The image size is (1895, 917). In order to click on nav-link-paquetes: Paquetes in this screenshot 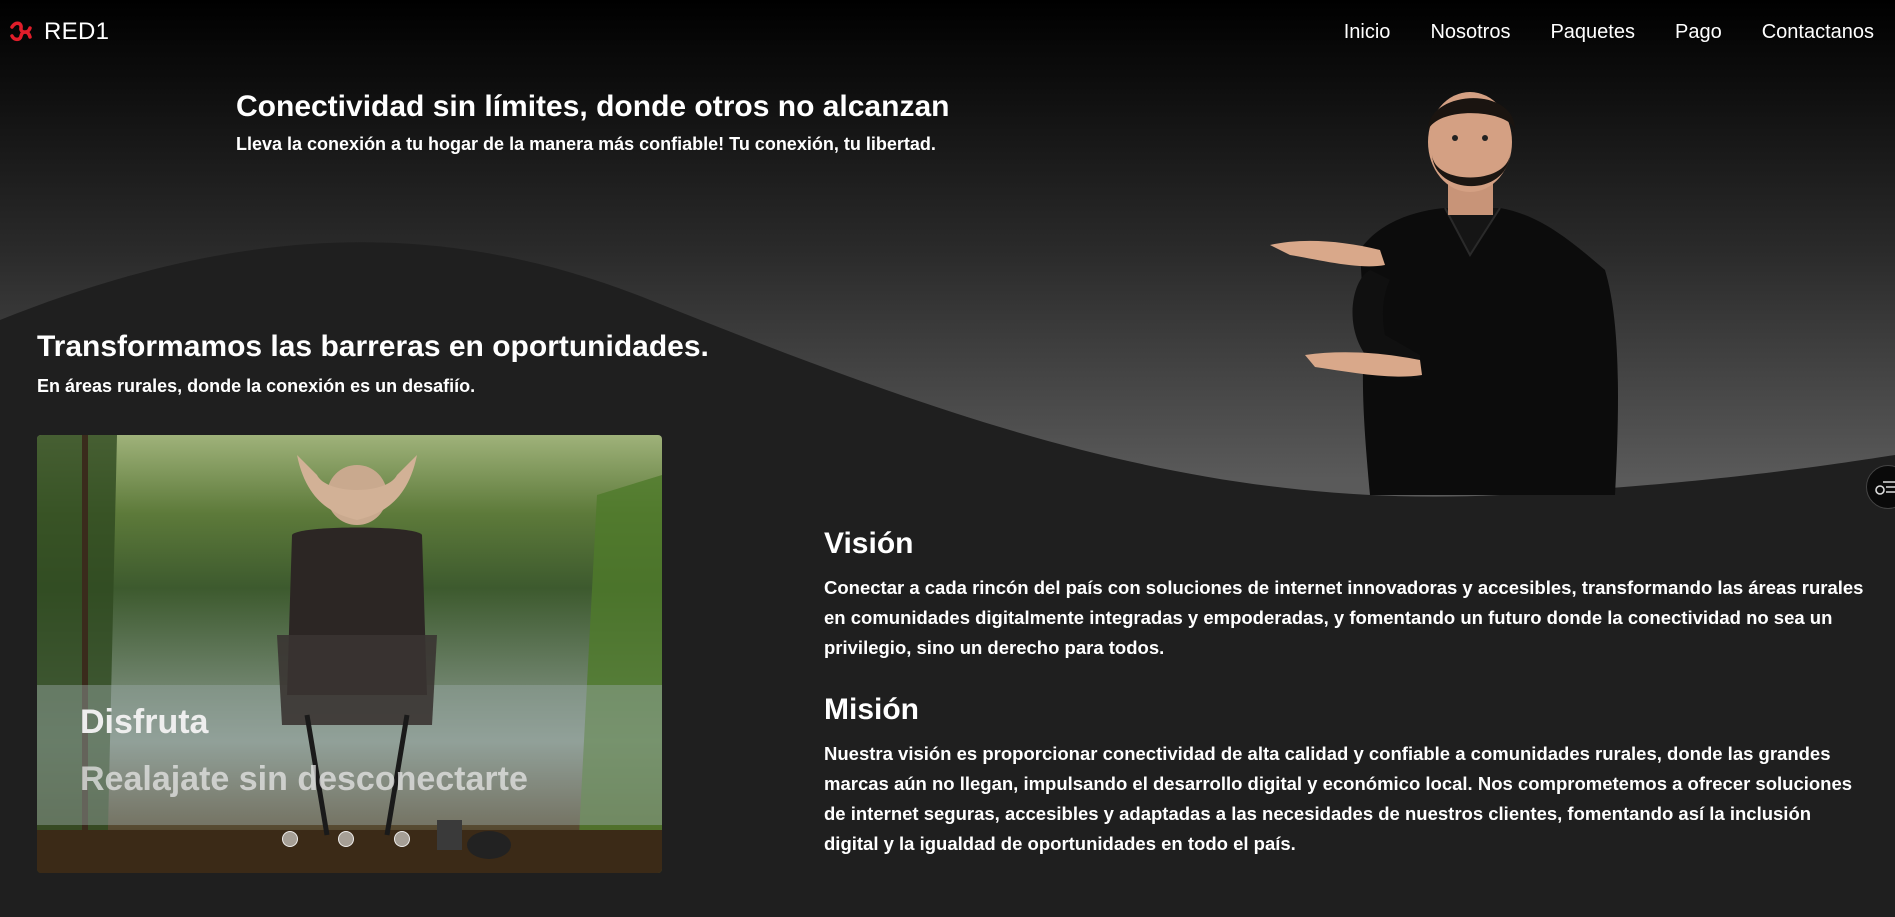, I will do `click(1592, 32)`.